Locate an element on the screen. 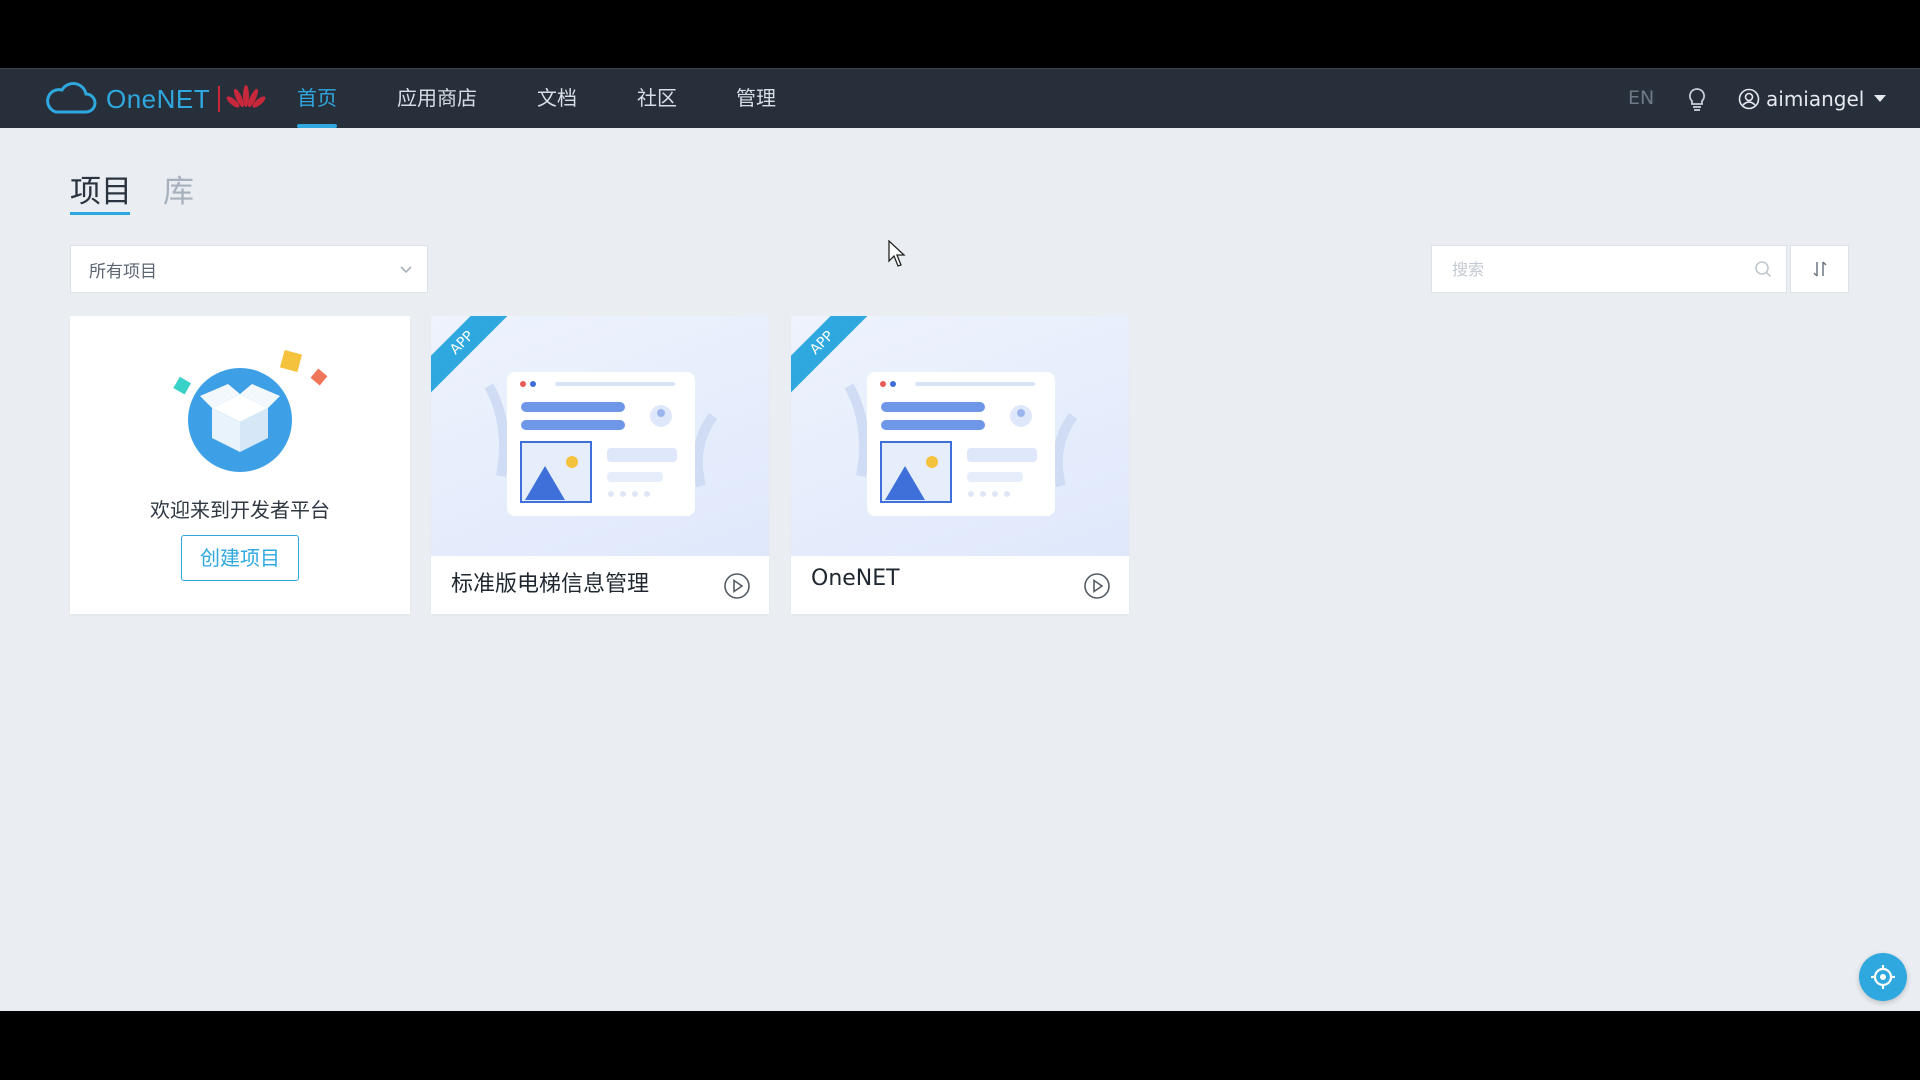  project-filter-select: 所有项目 is located at coordinates (249, 269).